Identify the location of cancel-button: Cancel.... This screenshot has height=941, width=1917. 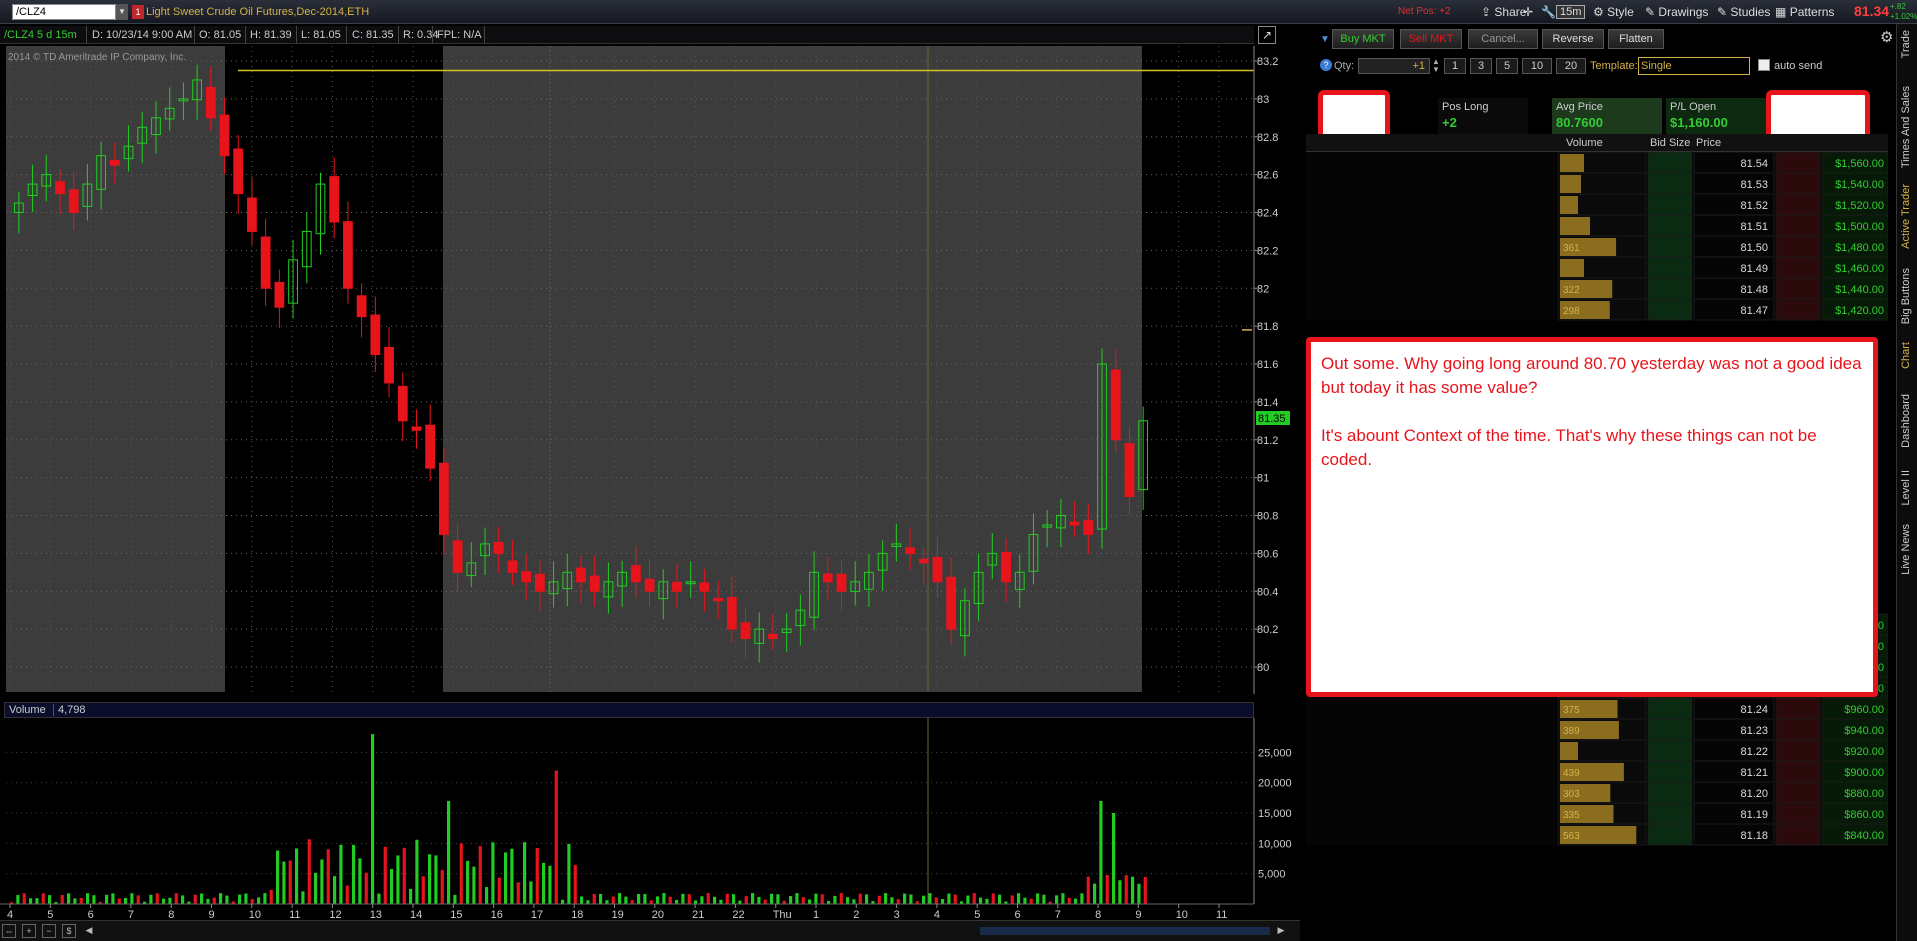
(1503, 39).